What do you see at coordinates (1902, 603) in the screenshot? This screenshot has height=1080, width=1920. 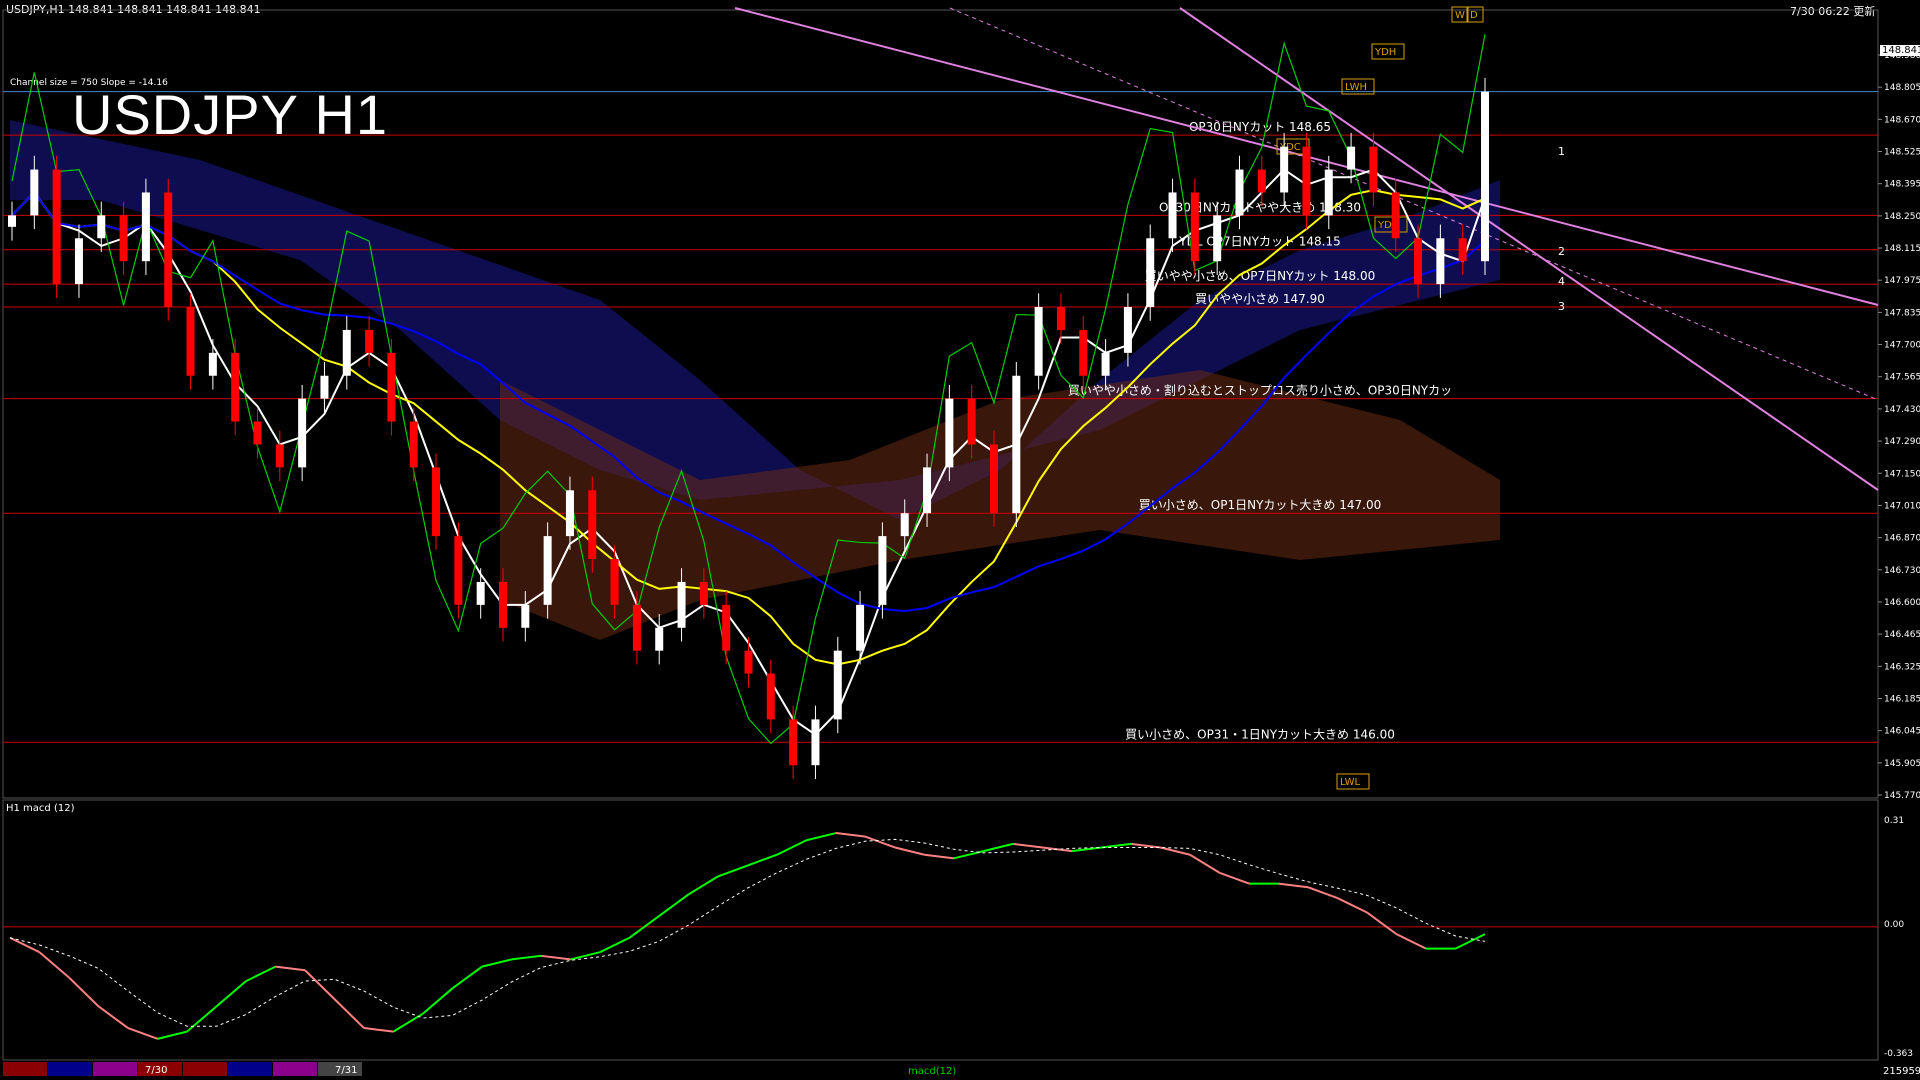 I see `y-tick-label: 146.600` at bounding box center [1902, 603].